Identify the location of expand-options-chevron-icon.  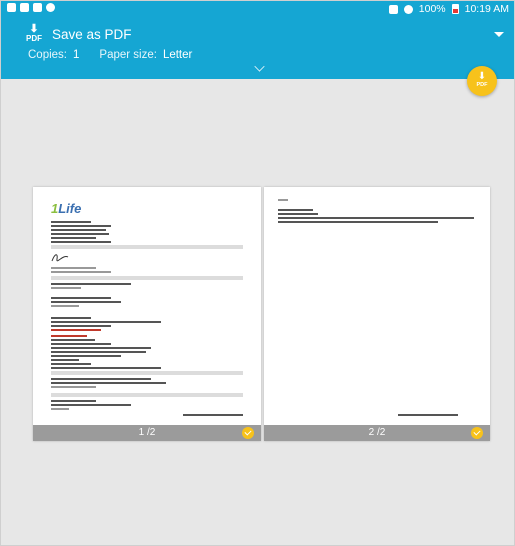
(259, 66).